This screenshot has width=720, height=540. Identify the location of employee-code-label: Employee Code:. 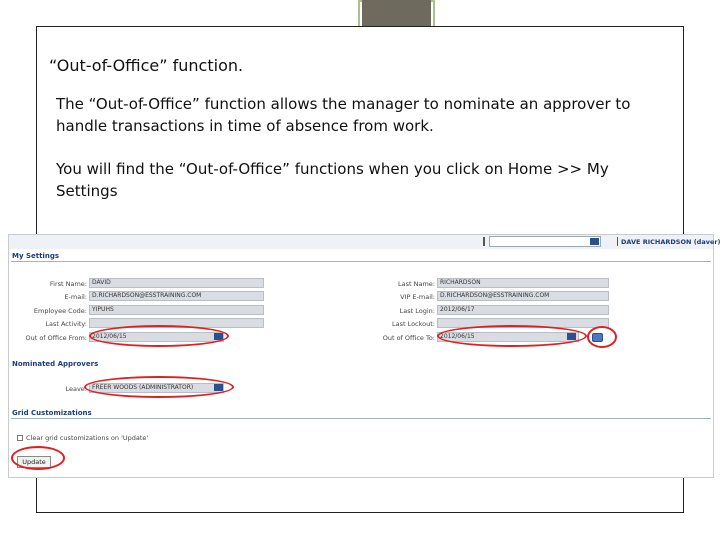
(60, 311).